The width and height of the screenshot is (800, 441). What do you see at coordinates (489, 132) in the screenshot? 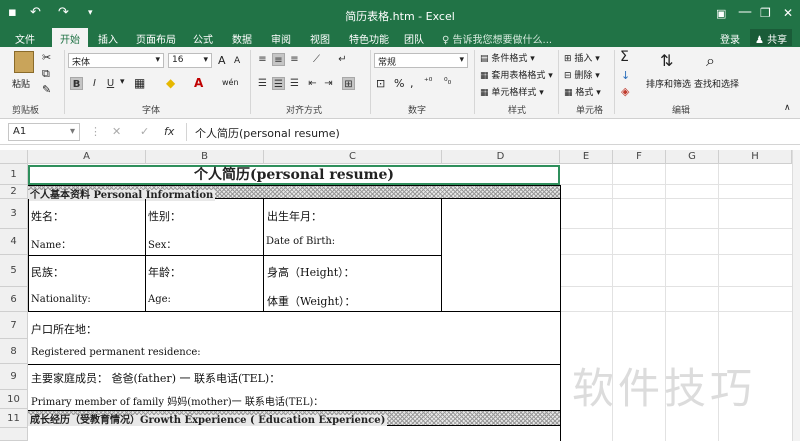
I see `formula-input: 个人简历(personal resume)` at bounding box center [489, 132].